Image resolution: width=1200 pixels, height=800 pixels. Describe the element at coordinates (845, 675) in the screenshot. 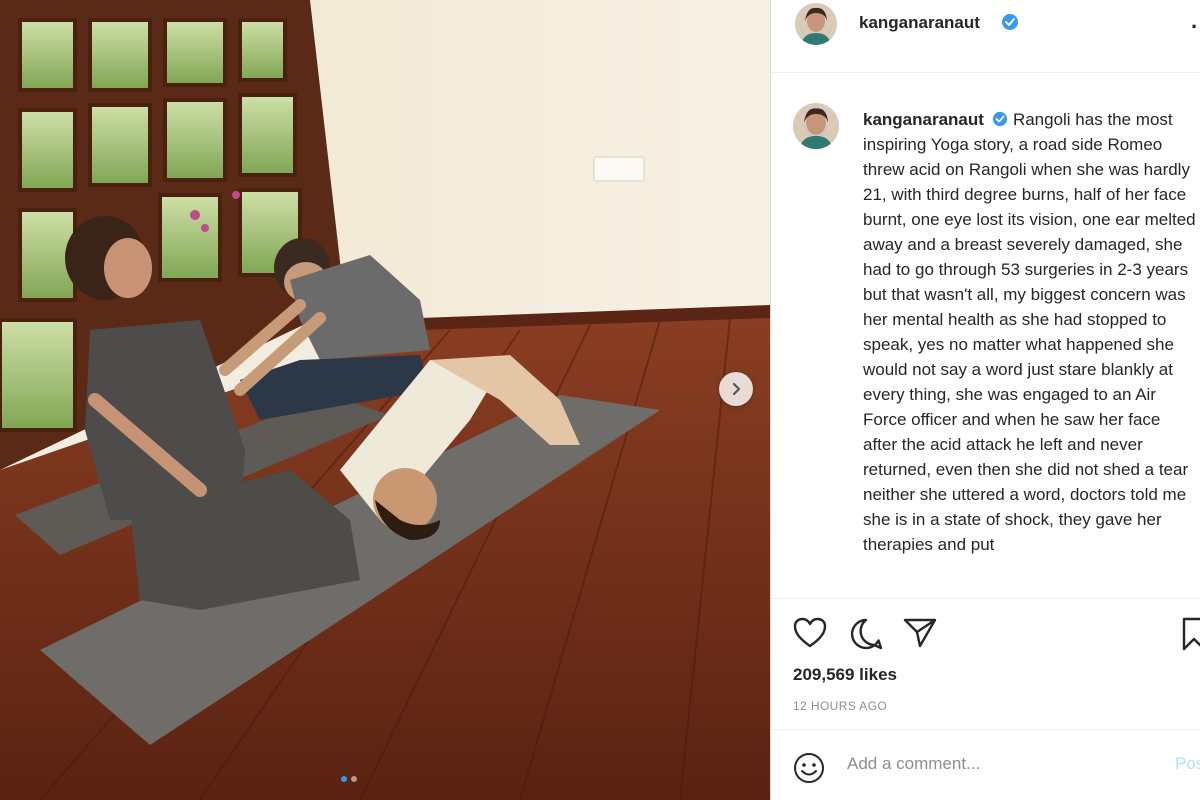

I see `likes-count: 209,569 likes` at that location.